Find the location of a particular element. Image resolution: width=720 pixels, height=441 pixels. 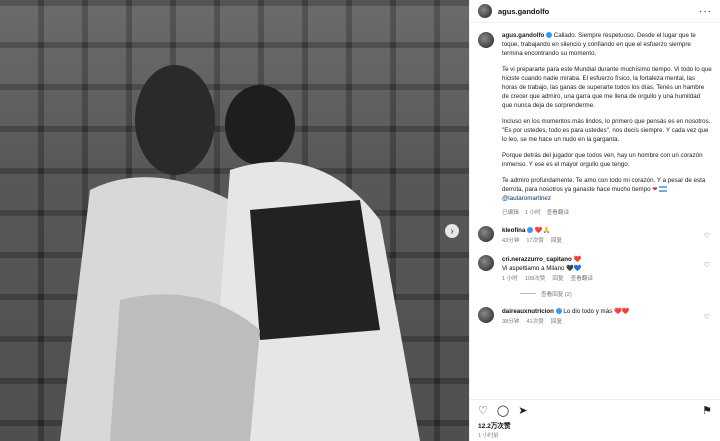

post-time: 1 小时前 is located at coordinates (488, 436).